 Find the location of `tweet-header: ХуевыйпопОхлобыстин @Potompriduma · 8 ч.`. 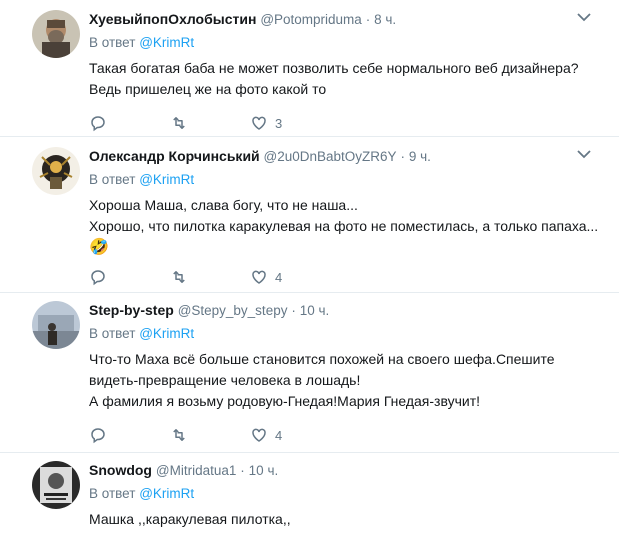

tweet-header: ХуевыйпопОхлобыстин @Potompriduma · 8 ч. is located at coordinates (348, 19).